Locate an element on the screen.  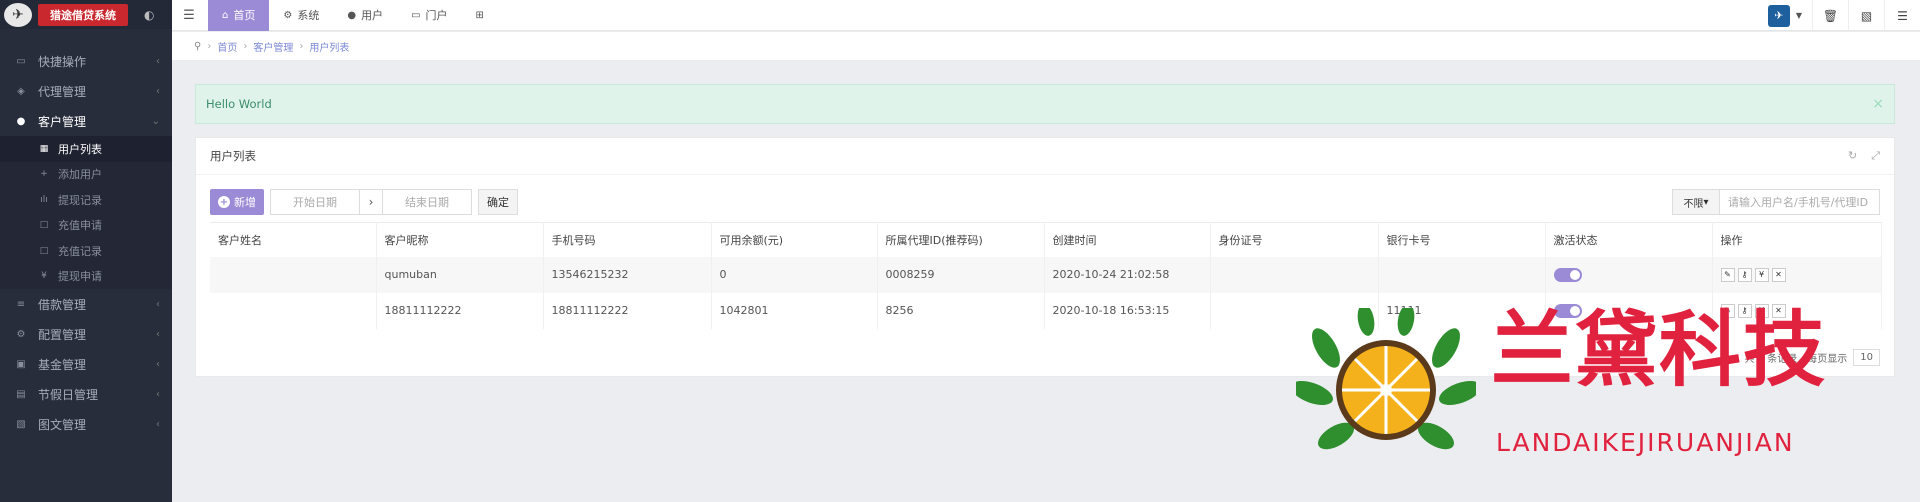
breadcrumb-home: 首页 is located at coordinates (227, 46).